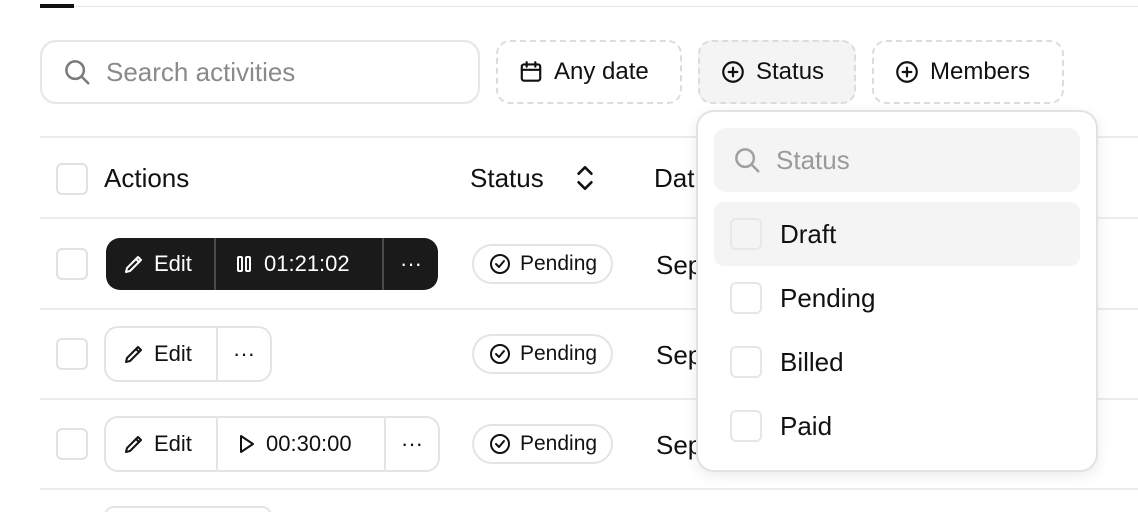 The image size is (1138, 512). Describe the element at coordinates (589, 489) in the screenshot. I see `row-divider` at that location.